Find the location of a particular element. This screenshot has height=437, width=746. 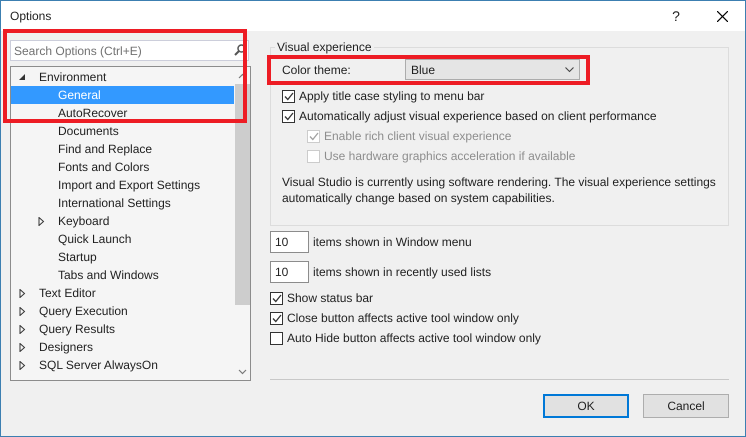

color-theme-dropdown: Blue is located at coordinates (492, 69).